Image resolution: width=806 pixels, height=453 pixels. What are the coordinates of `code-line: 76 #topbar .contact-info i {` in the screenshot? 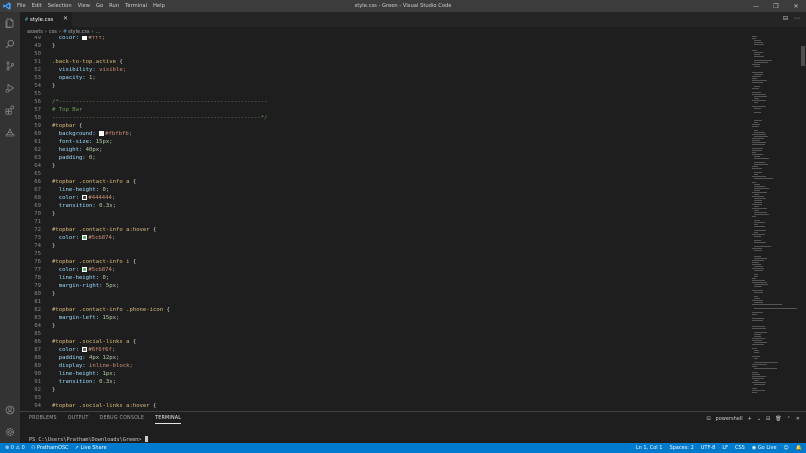 It's located at (380, 262).